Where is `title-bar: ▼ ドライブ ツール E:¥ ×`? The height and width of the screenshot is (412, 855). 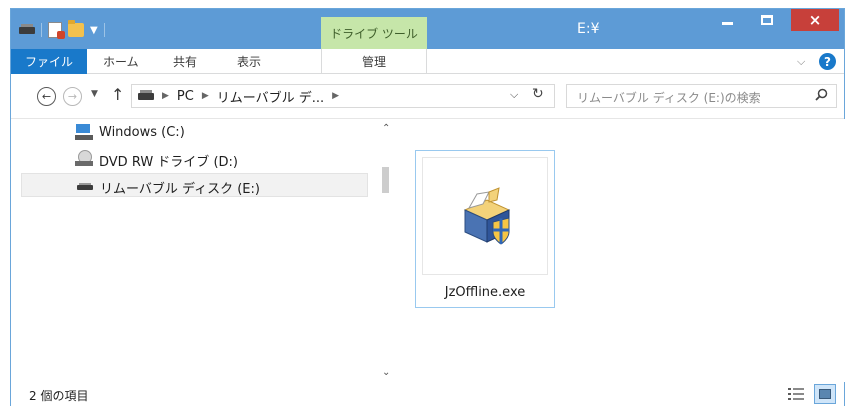
title-bar: ▼ ドライブ ツール E:¥ × is located at coordinates (427, 29).